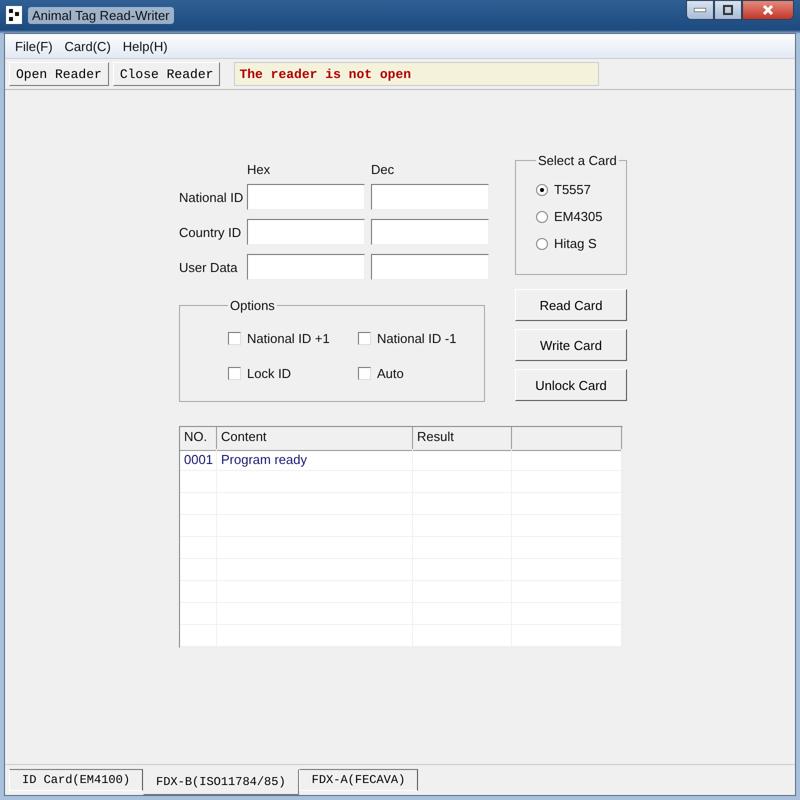 The width and height of the screenshot is (800, 800). I want to click on minimize-icon, so click(700, 10).